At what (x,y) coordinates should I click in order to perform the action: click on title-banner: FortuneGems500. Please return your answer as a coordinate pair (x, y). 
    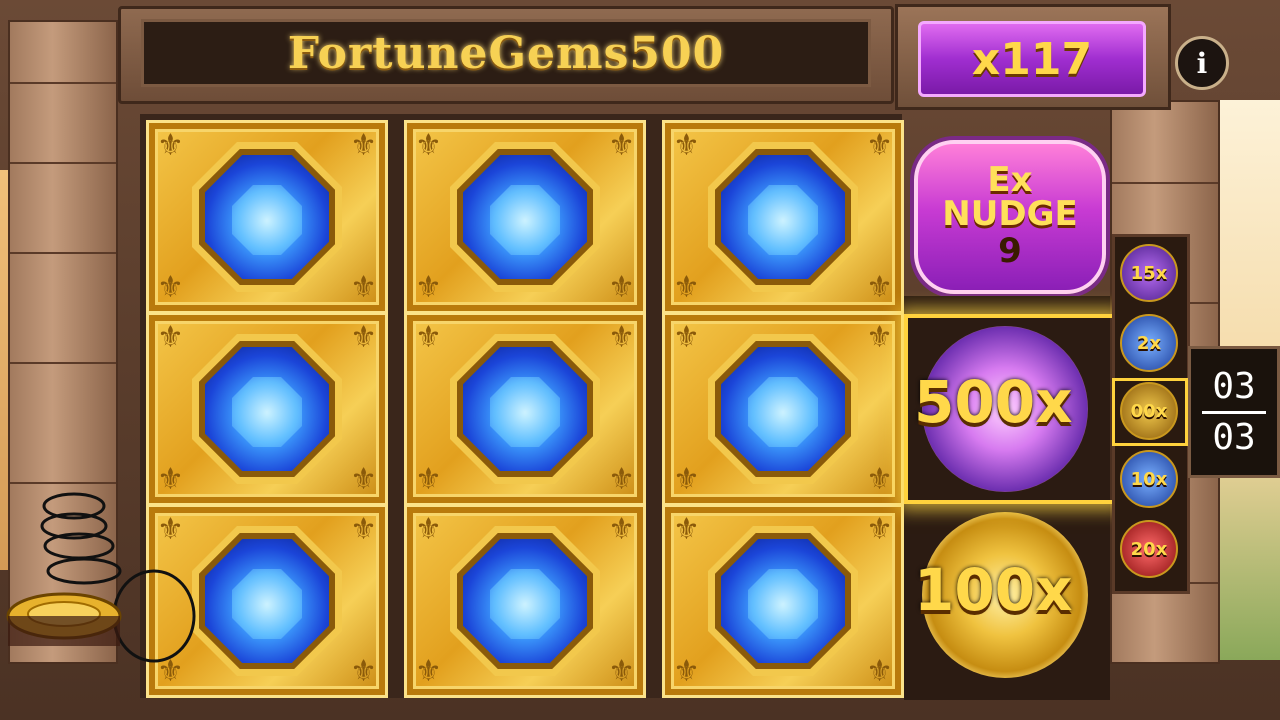
    Looking at the image, I should click on (506, 55).